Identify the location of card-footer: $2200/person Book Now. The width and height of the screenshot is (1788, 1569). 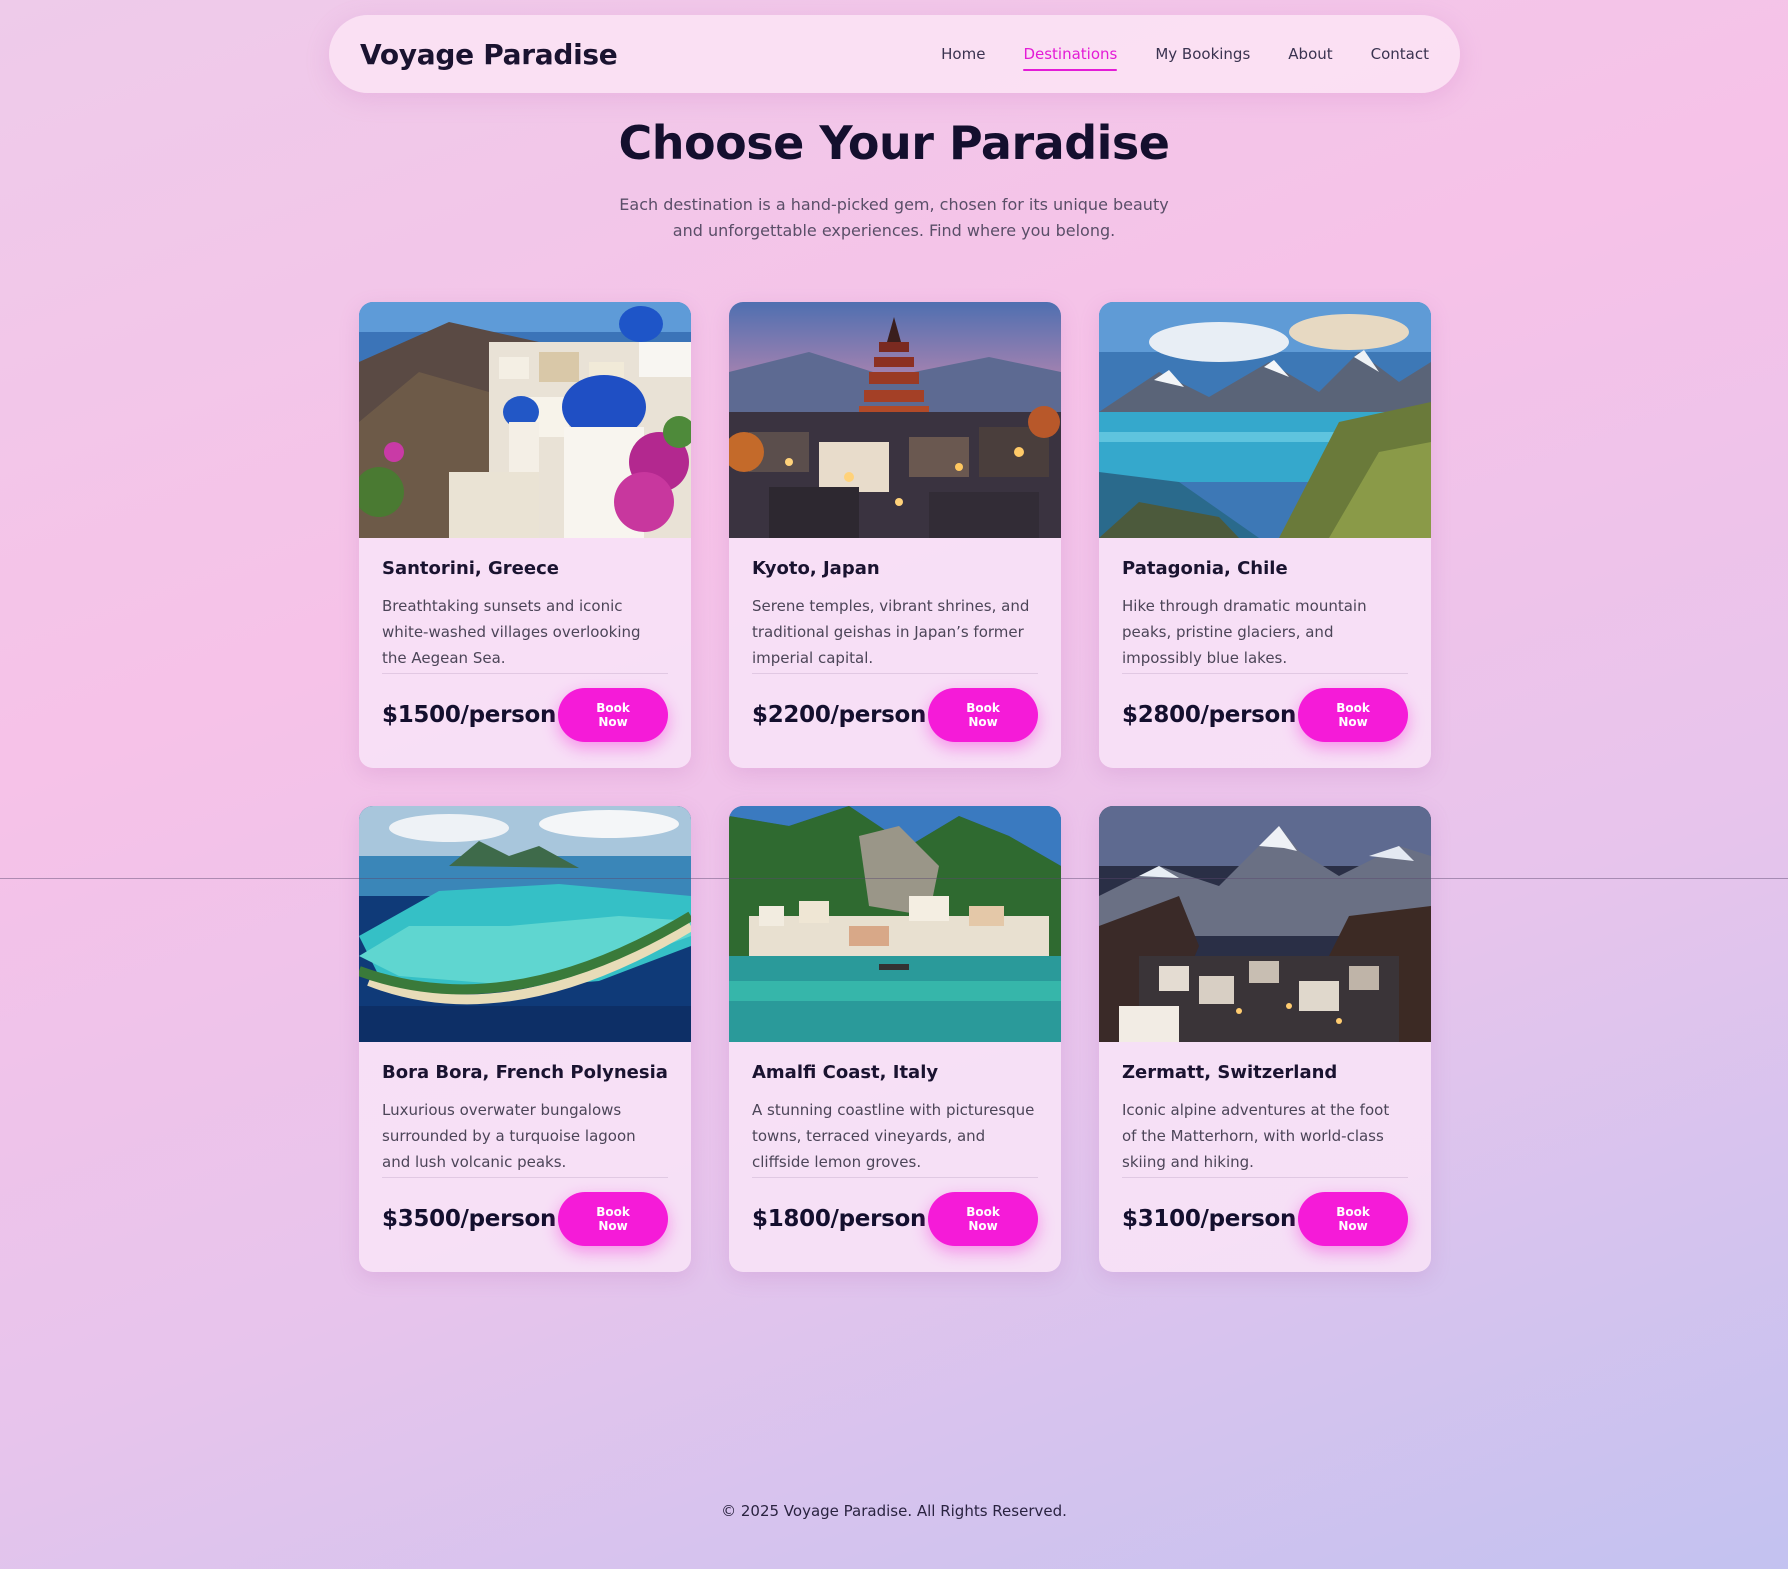
(895, 715).